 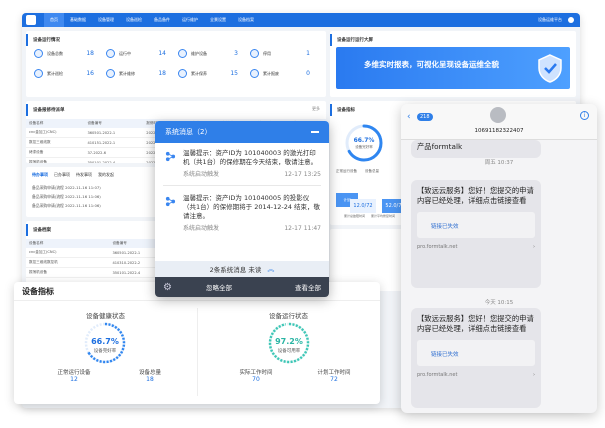 I want to click on stat-label: 累计报废, so click(x=271, y=73).